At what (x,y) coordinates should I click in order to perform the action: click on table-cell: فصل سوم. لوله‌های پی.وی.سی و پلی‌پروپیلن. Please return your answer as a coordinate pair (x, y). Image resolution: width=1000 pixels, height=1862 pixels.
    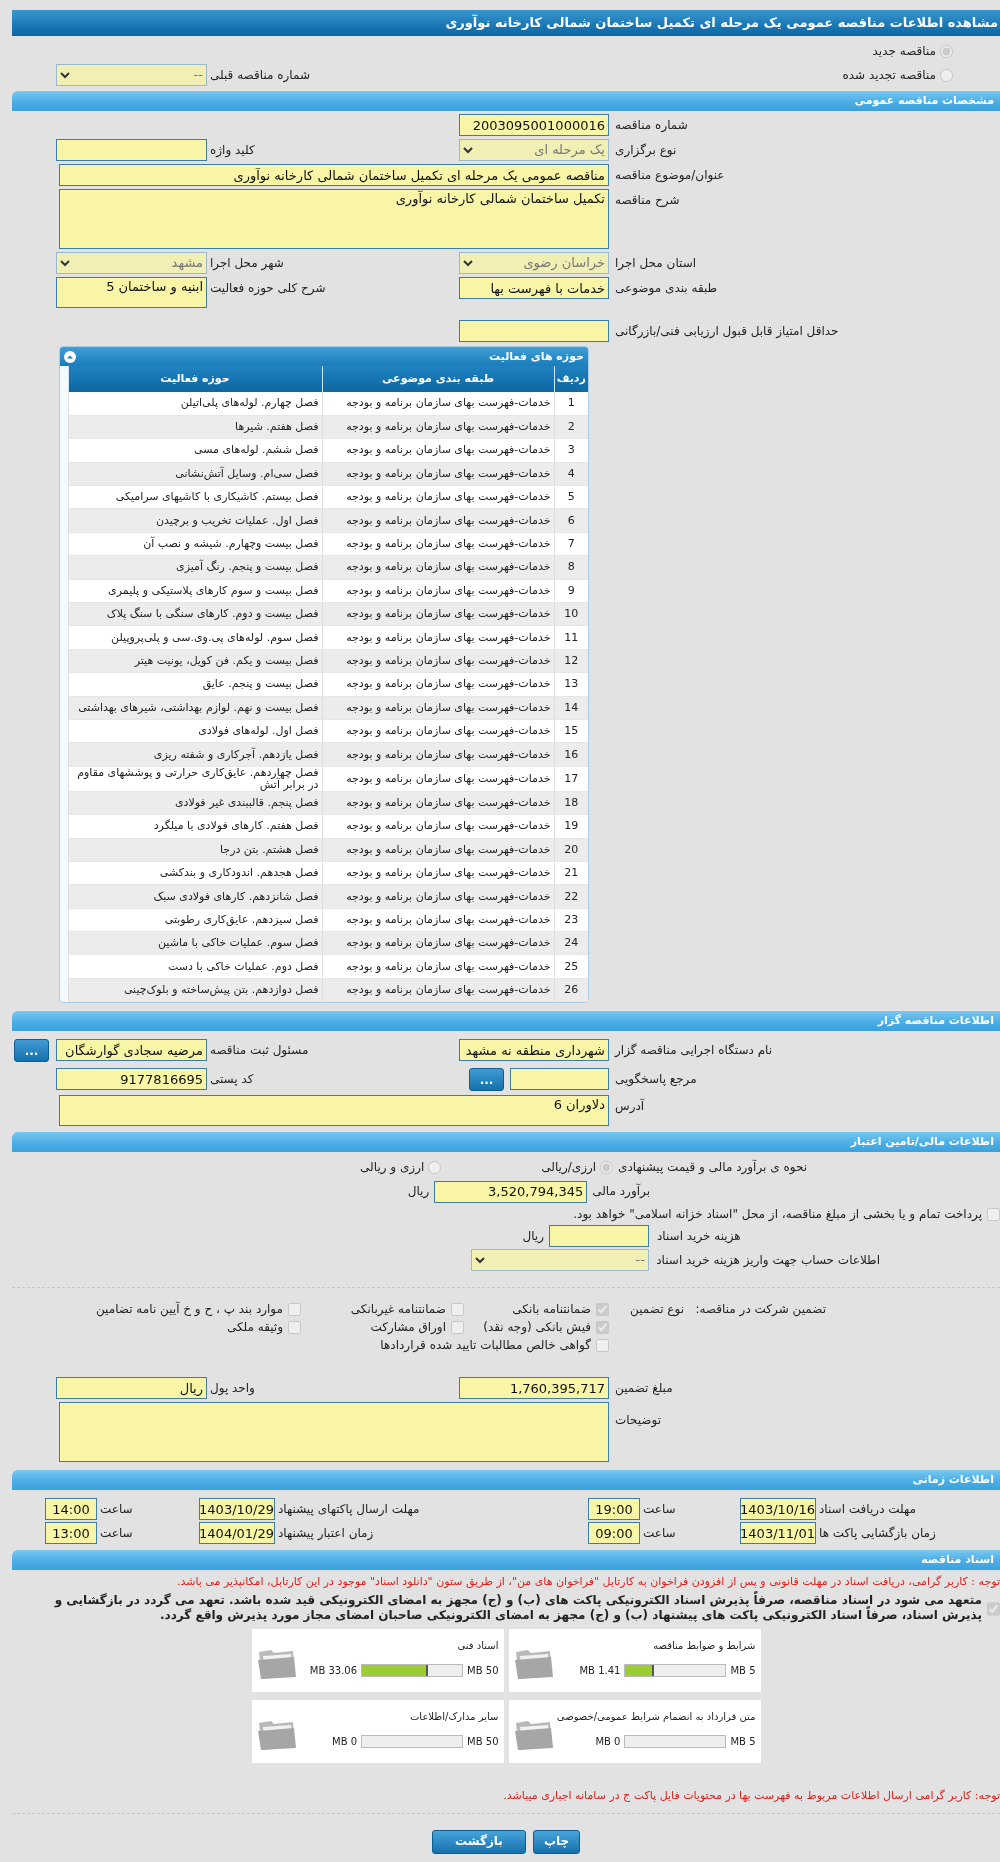
    Looking at the image, I should click on (195, 637).